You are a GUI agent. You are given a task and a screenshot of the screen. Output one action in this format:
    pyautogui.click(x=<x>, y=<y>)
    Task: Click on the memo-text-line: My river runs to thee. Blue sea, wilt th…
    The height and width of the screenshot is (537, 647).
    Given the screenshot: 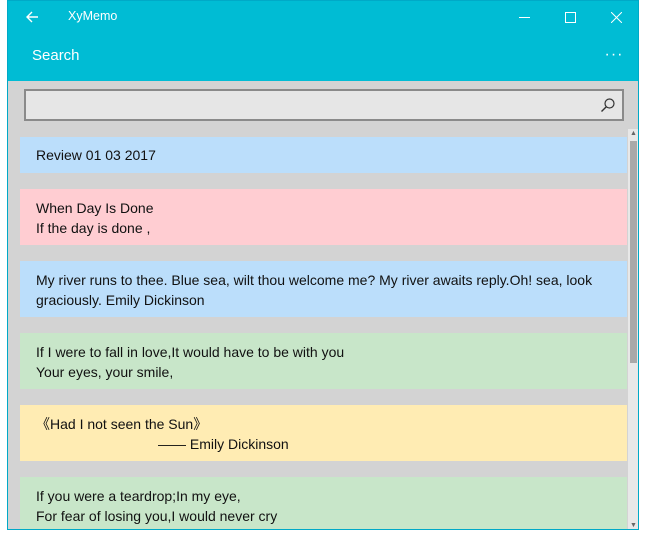 What is the action you would take?
    pyautogui.click(x=314, y=280)
    